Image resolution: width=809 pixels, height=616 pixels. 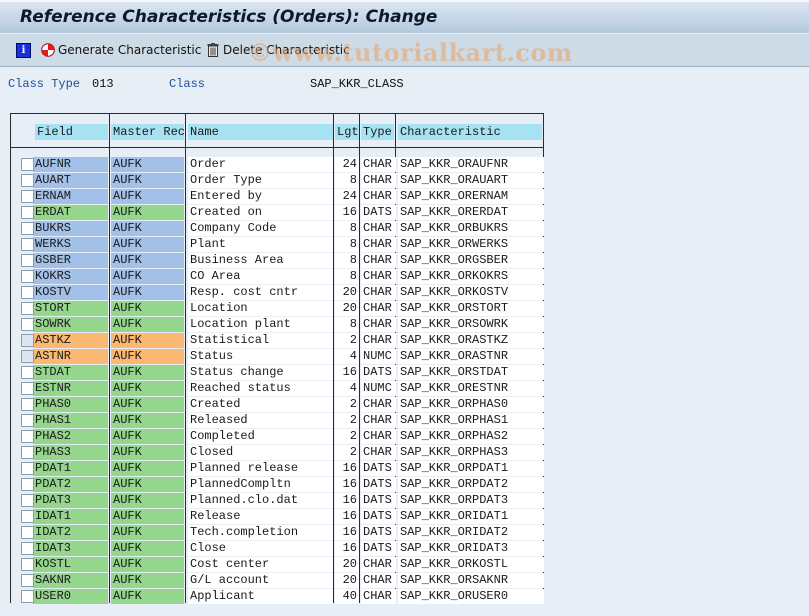 What do you see at coordinates (357, 84) in the screenshot?
I see `class-value: SAP_KKR_CLASS` at bounding box center [357, 84].